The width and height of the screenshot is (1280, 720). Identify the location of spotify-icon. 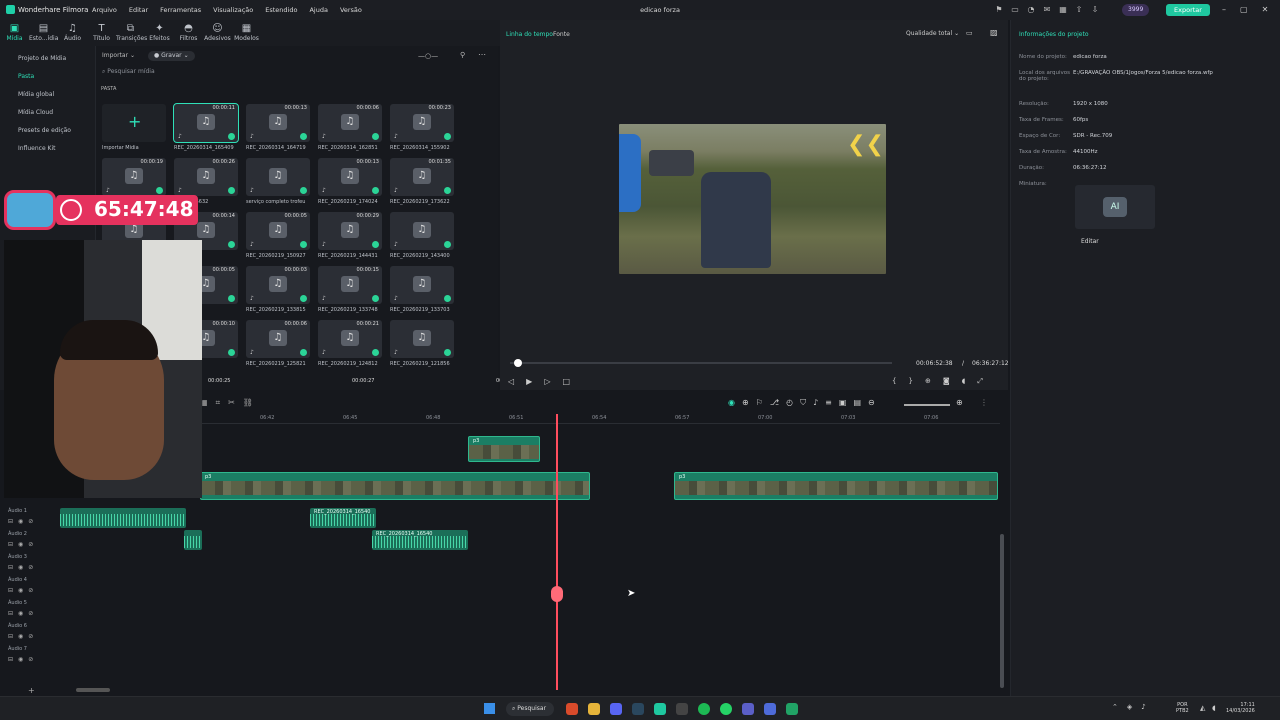
(704, 709).